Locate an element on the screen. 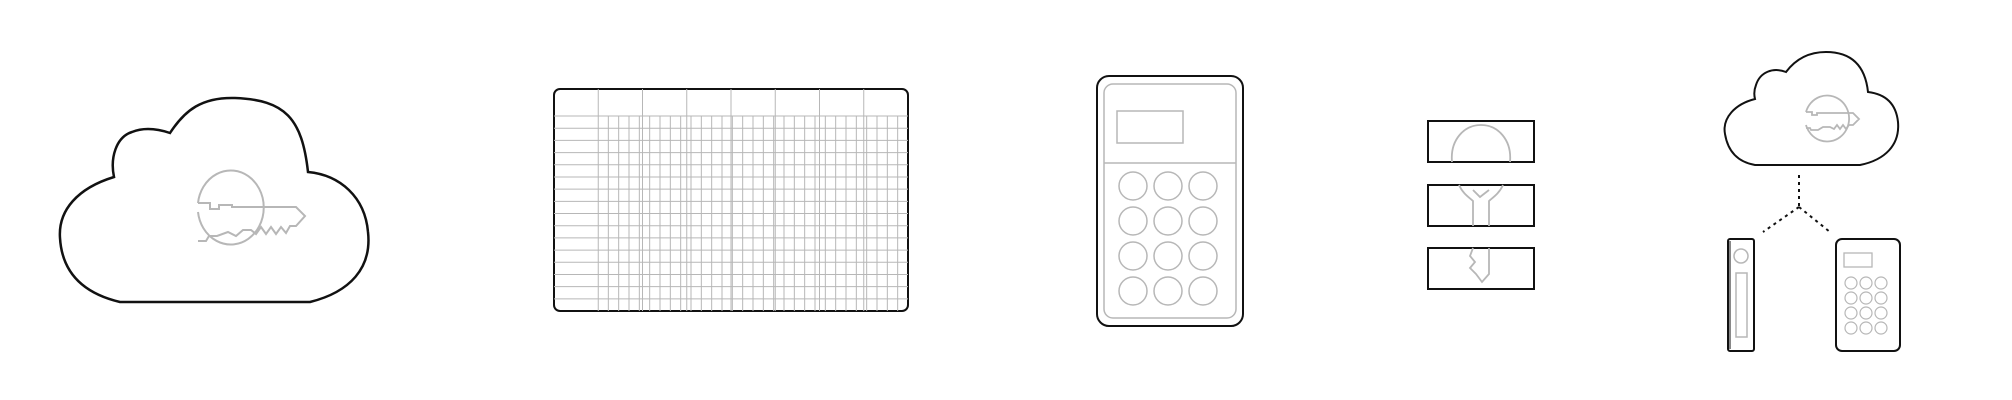  keypad-device-icon is located at coordinates (1170, 201).